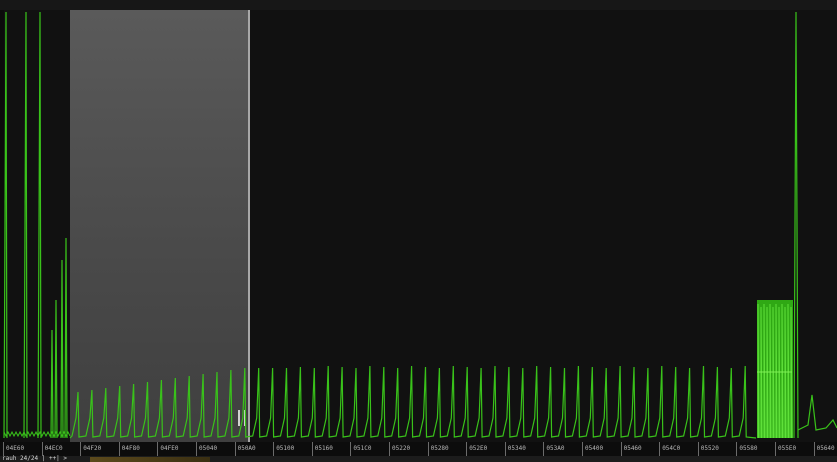 This screenshot has height=462, width=837. What do you see at coordinates (478, 448) in the screenshot?
I see `axis-tick-label: 052E0` at bounding box center [478, 448].